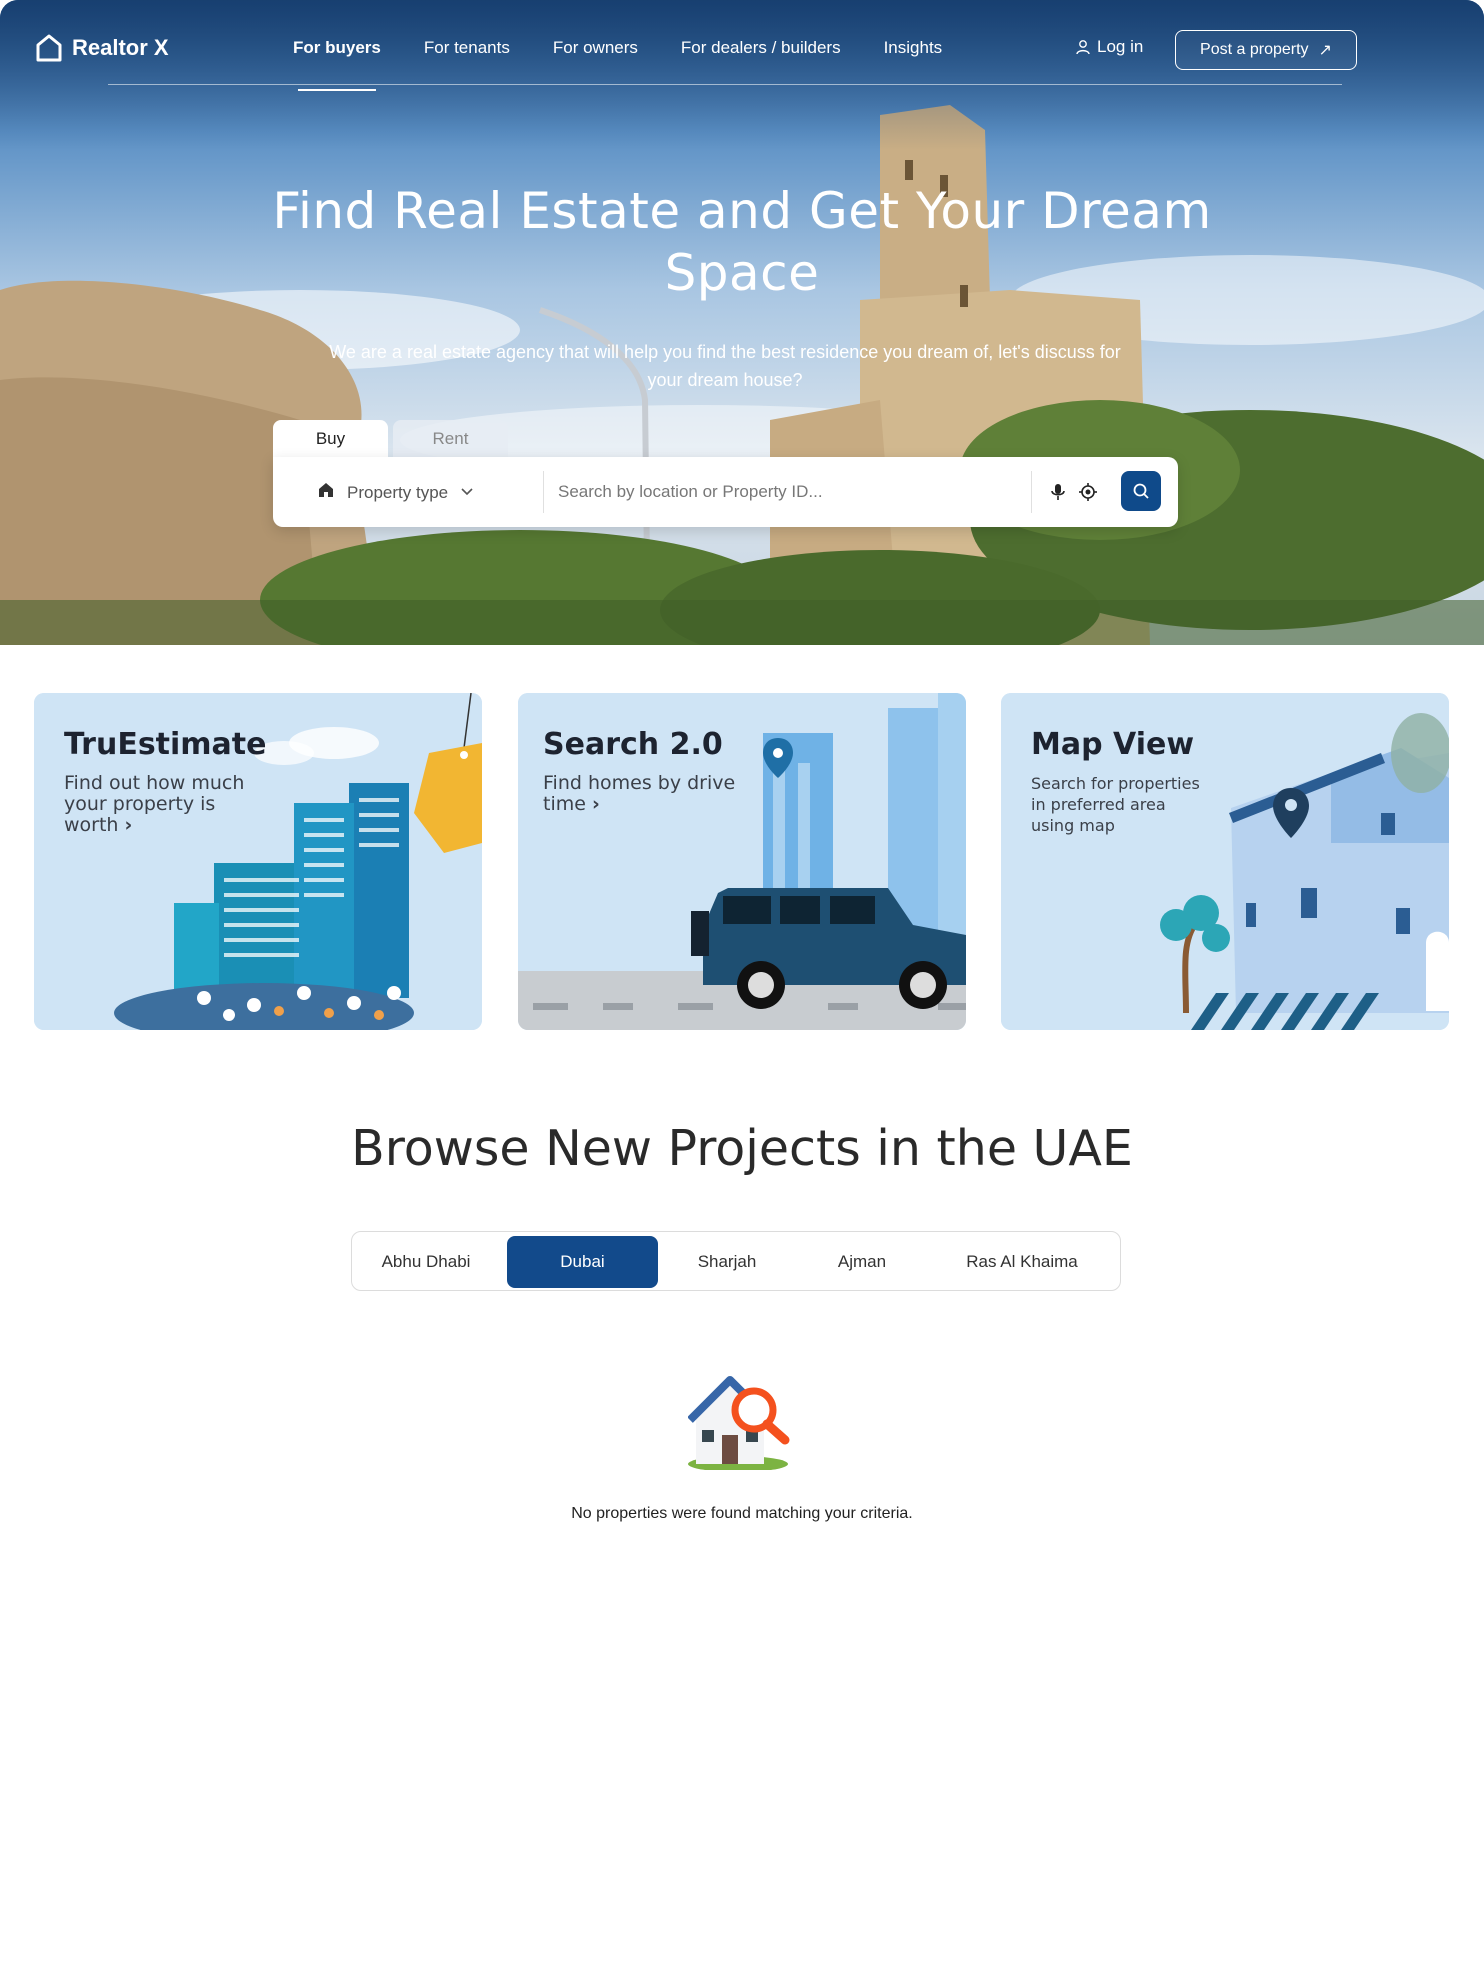  What do you see at coordinates (742, 861) in the screenshot?
I see `card-search-2: Search 2.0 Find homes by drive time ›` at bounding box center [742, 861].